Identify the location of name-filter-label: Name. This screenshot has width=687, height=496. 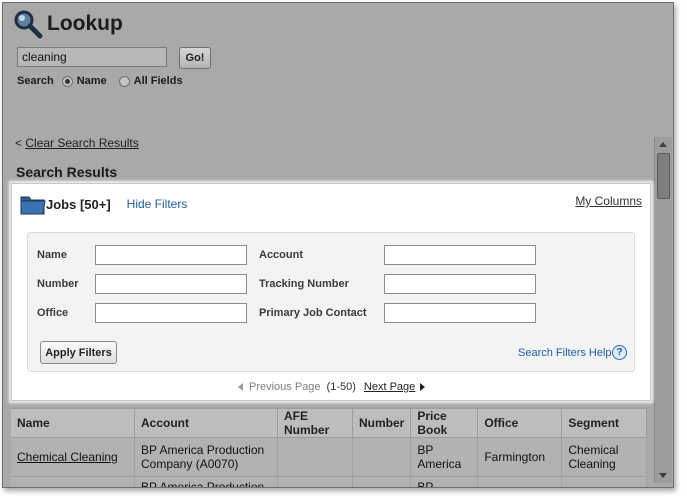
(52, 255).